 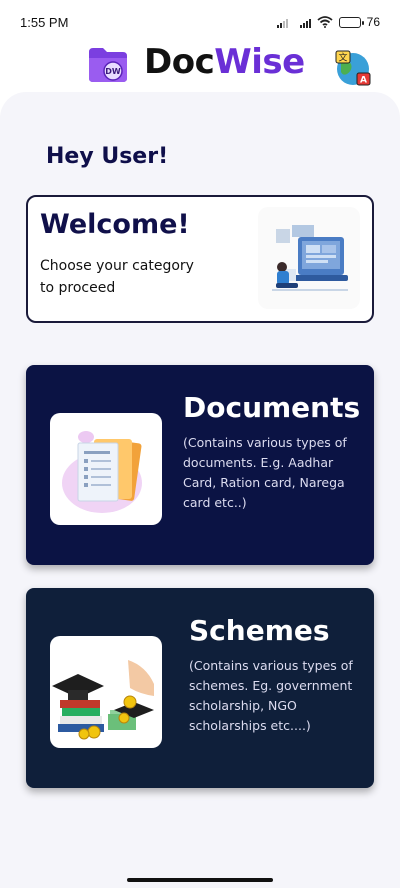 I want to click on scholarship-graduation-illustration, so click(x=106, y=692).